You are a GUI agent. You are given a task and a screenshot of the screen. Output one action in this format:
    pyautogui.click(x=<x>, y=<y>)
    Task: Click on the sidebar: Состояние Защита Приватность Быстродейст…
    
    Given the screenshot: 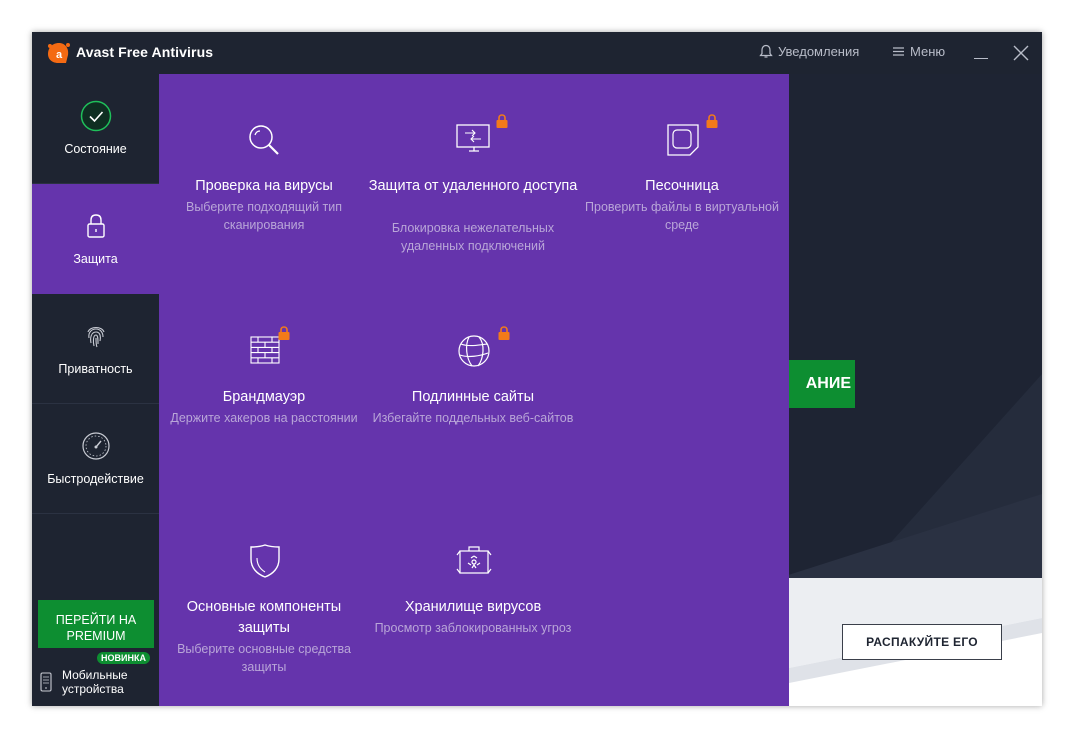 What is the action you would take?
    pyautogui.click(x=95, y=390)
    